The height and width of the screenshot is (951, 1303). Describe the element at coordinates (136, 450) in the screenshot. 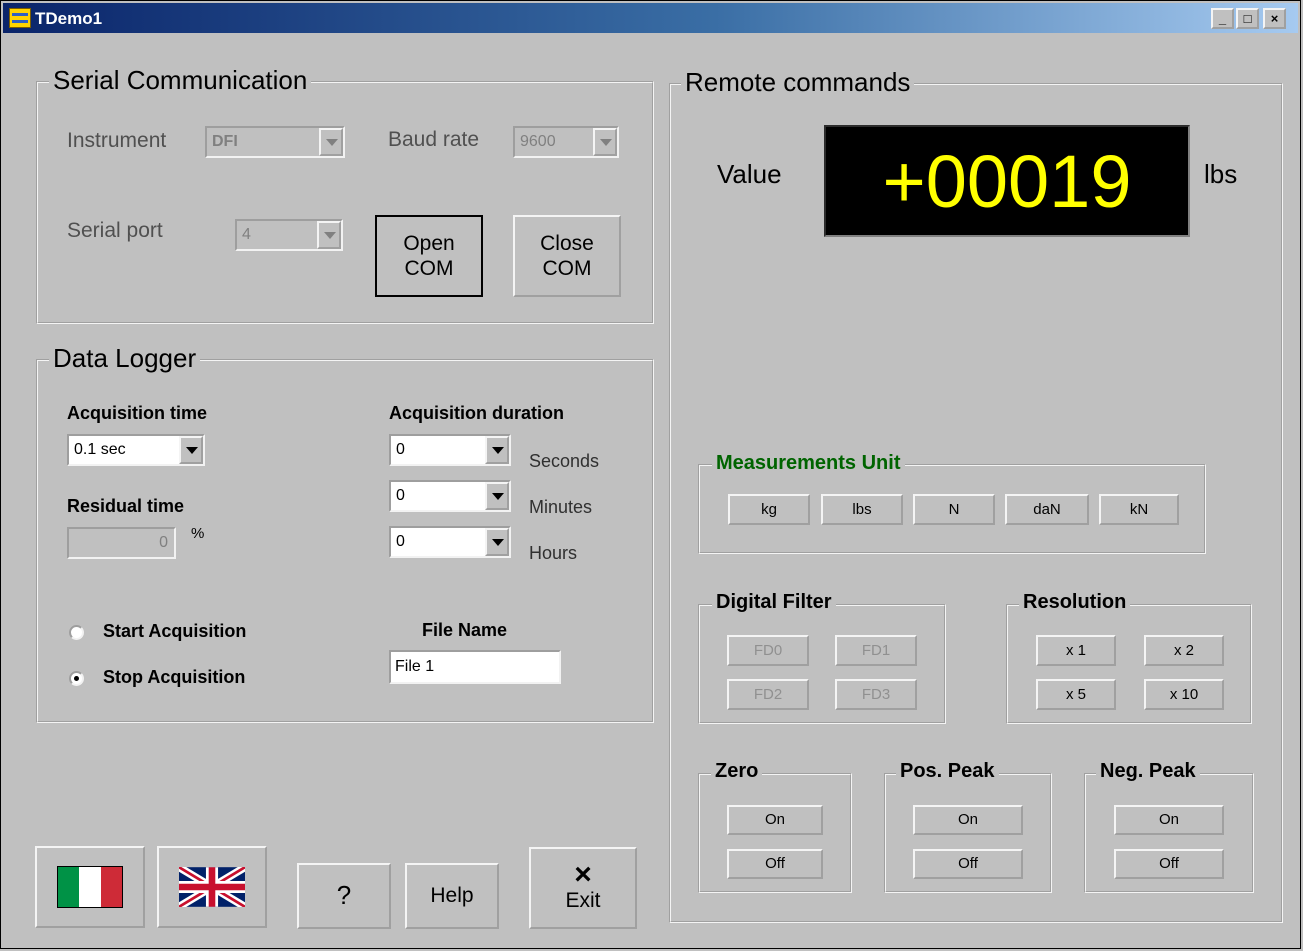

I see `acquisition-time-select: 0.1 sec` at that location.